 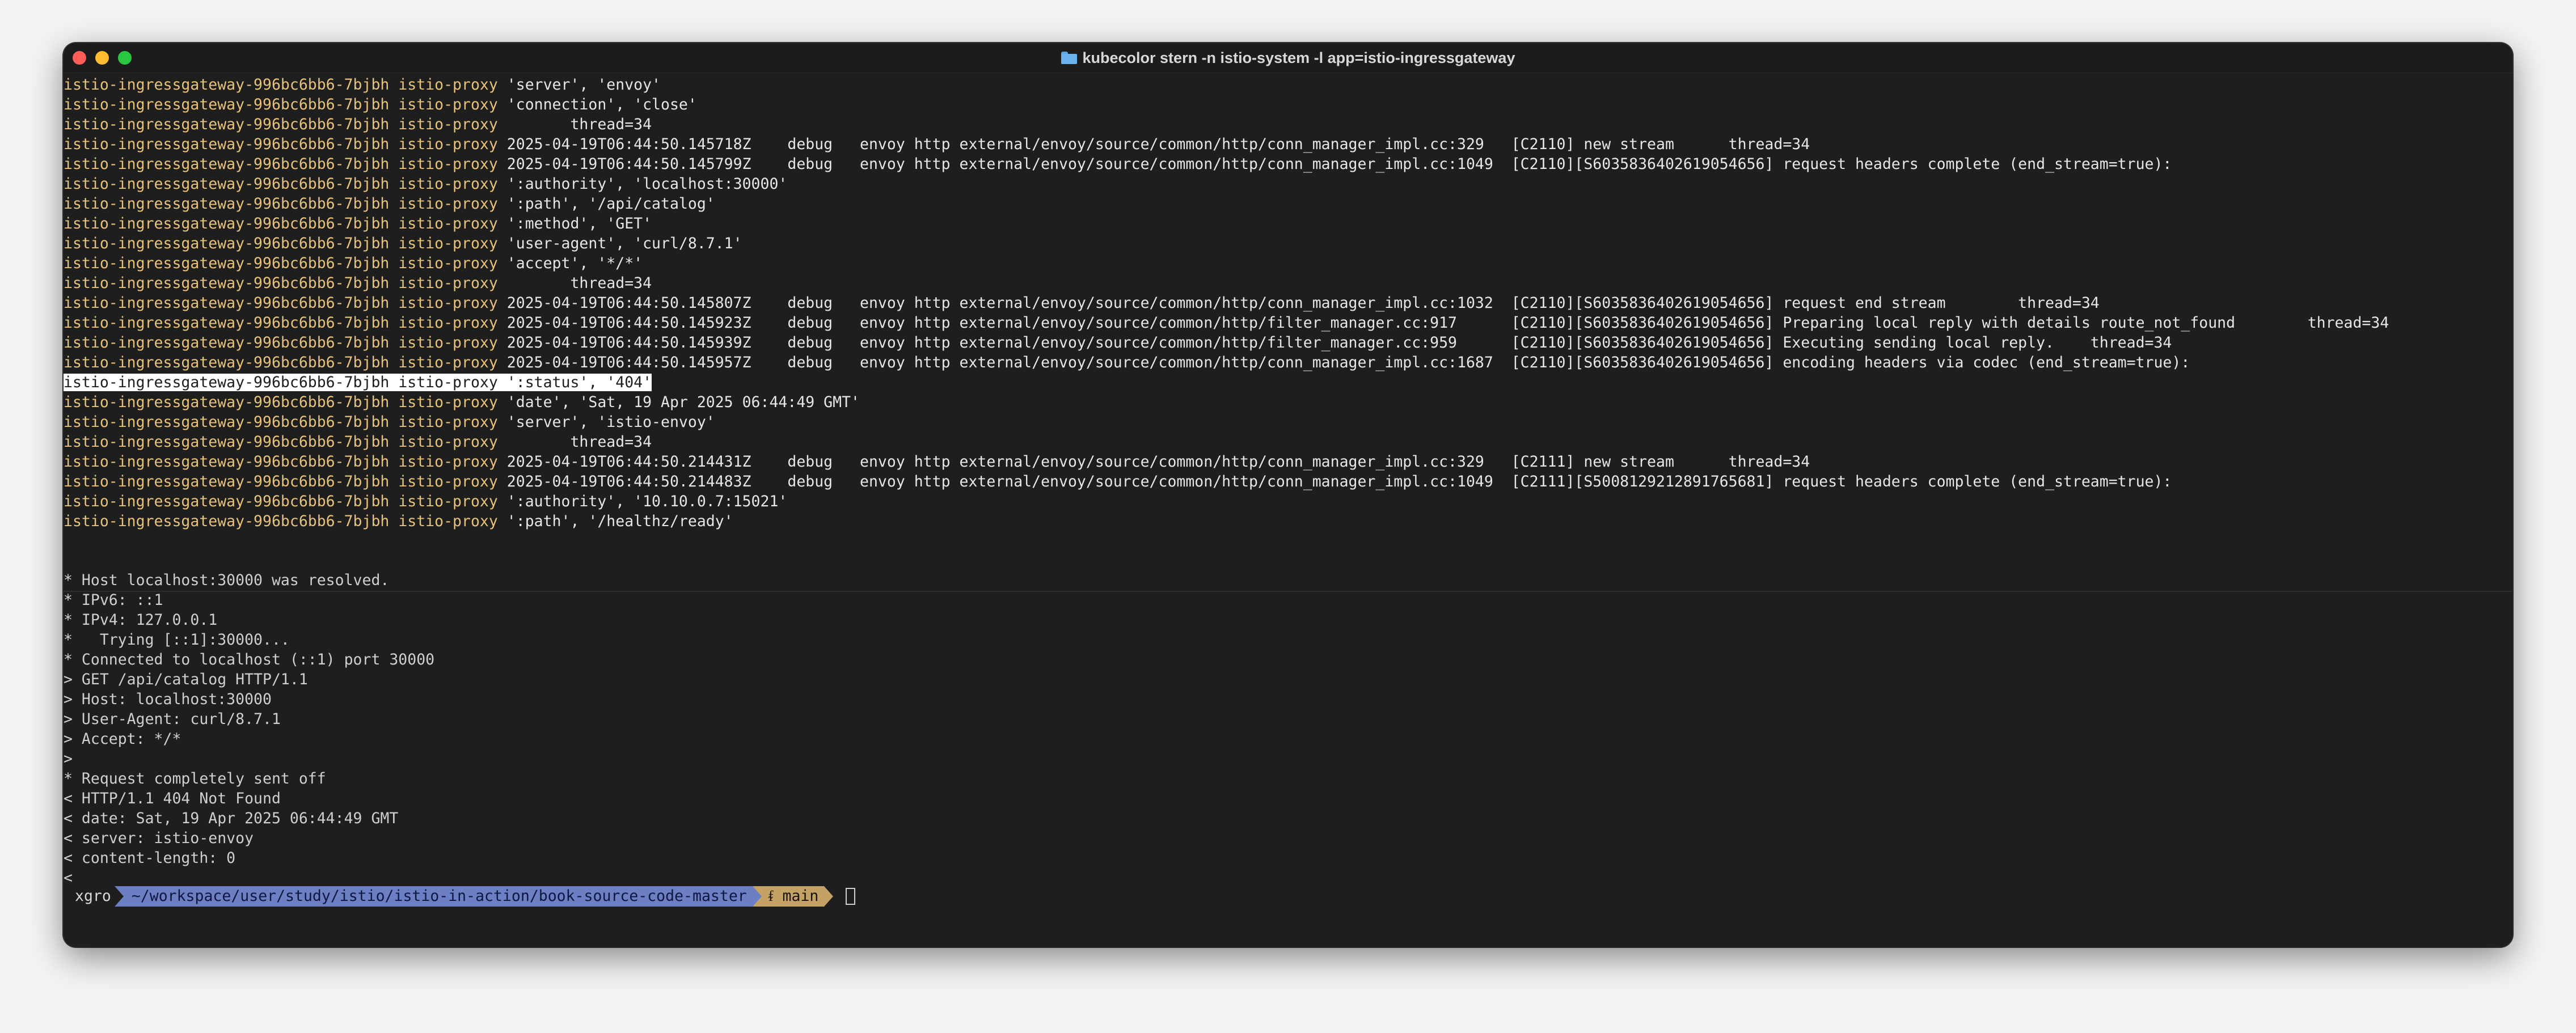 What do you see at coordinates (601, 105) in the screenshot?
I see `log-message: 'connection', 'close'` at bounding box center [601, 105].